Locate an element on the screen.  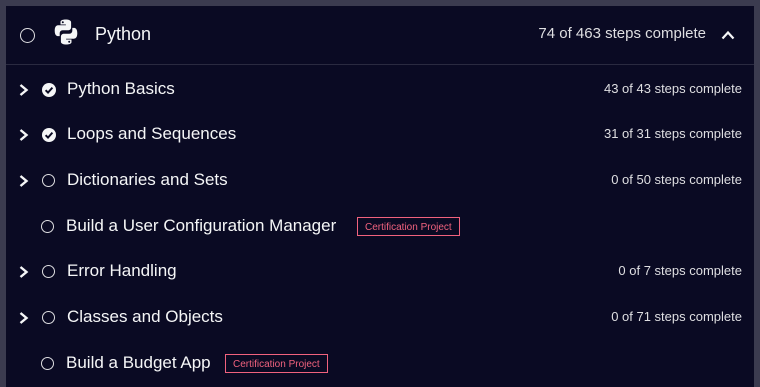
block-progress: 0 of 7 steps complete is located at coordinates (680, 270).